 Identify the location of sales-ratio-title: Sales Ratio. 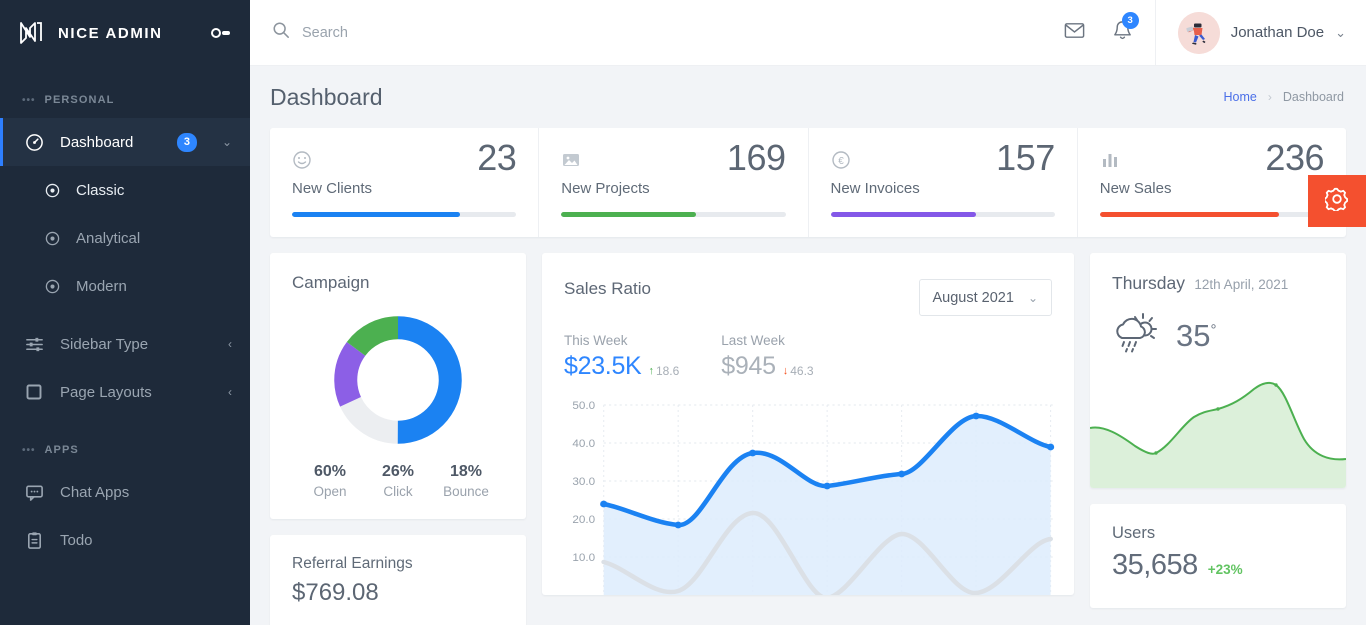
(607, 288).